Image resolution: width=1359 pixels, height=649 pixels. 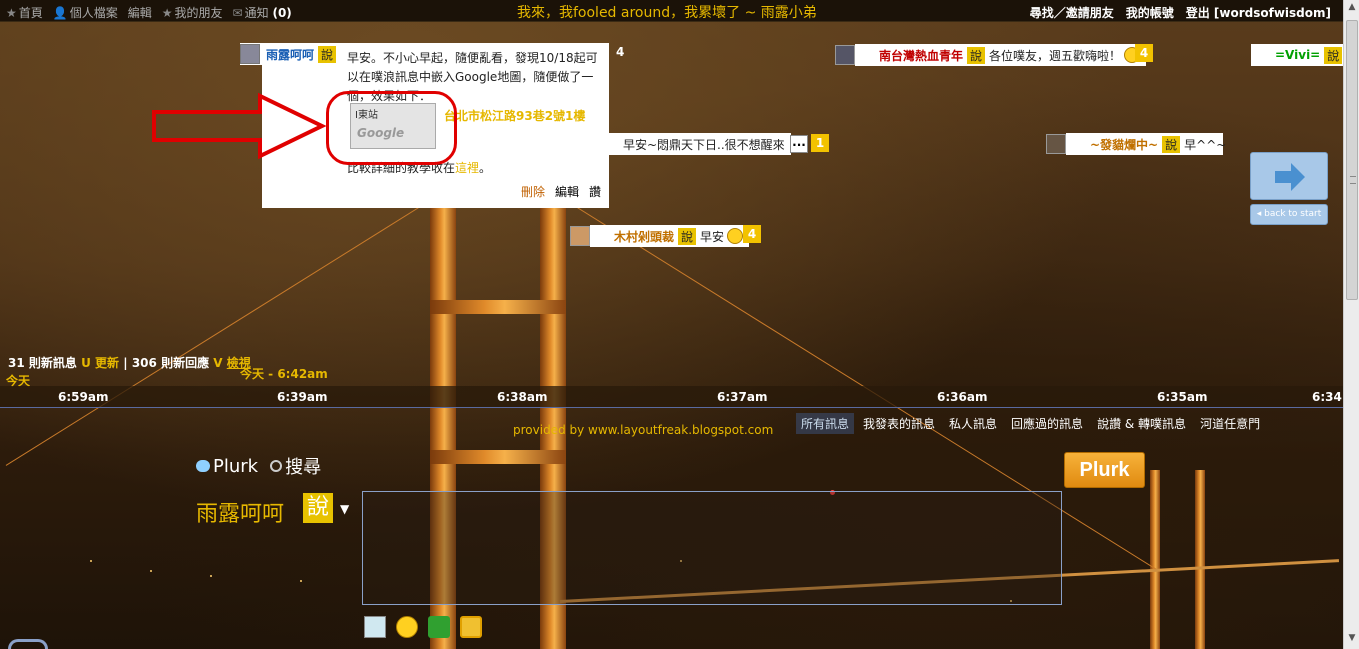 What do you see at coordinates (1182, 397) in the screenshot?
I see `time-label: 6:35am` at bounding box center [1182, 397].